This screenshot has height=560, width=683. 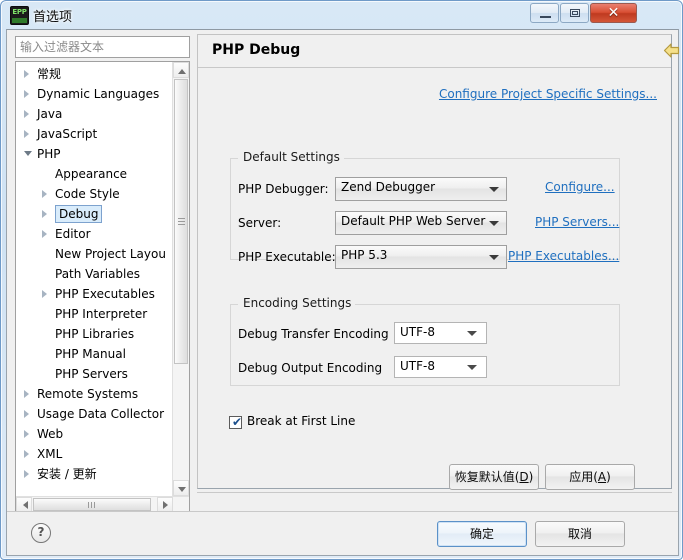 I want to click on php-executable-label: PHP Executable:, so click(x=287, y=257).